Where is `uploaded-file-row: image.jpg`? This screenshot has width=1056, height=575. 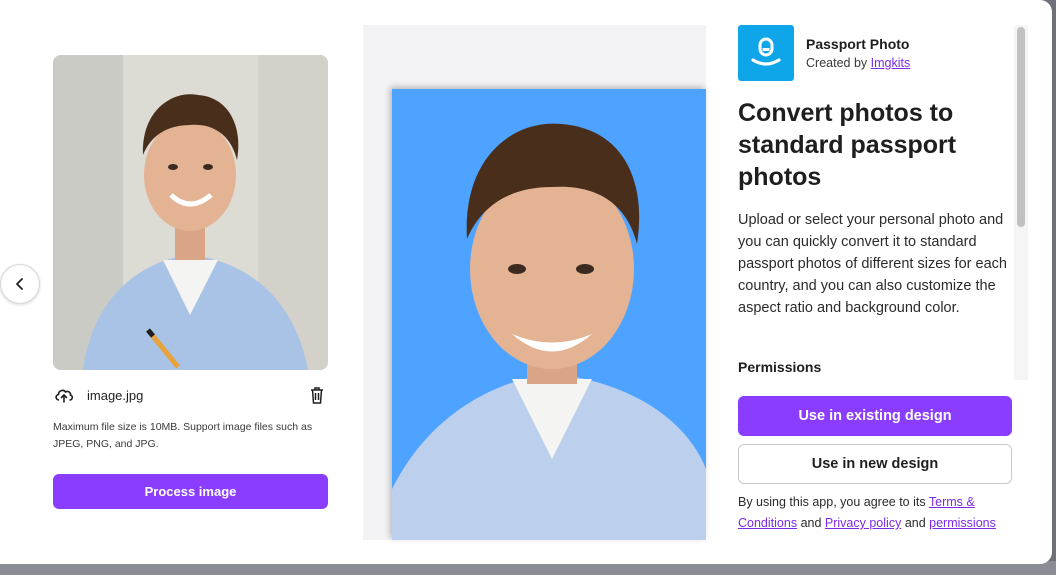
uploaded-file-row: image.jpg is located at coordinates (190, 395).